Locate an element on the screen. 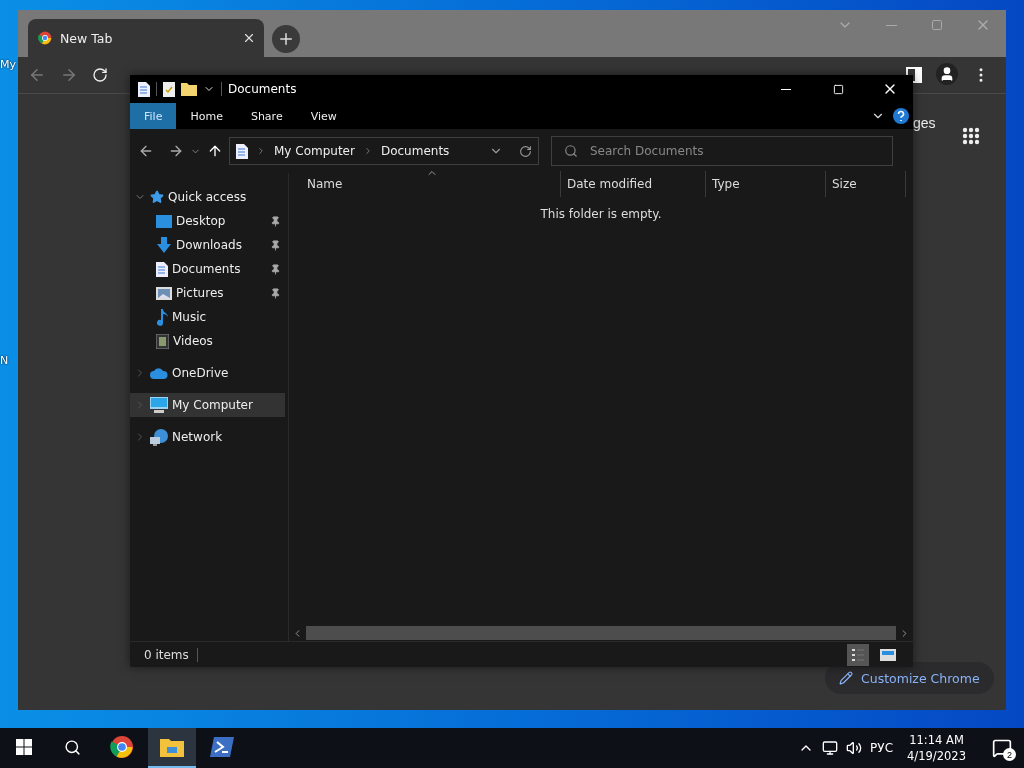 This screenshot has height=768, width=1024. close-icon is located at coordinates (249, 38).